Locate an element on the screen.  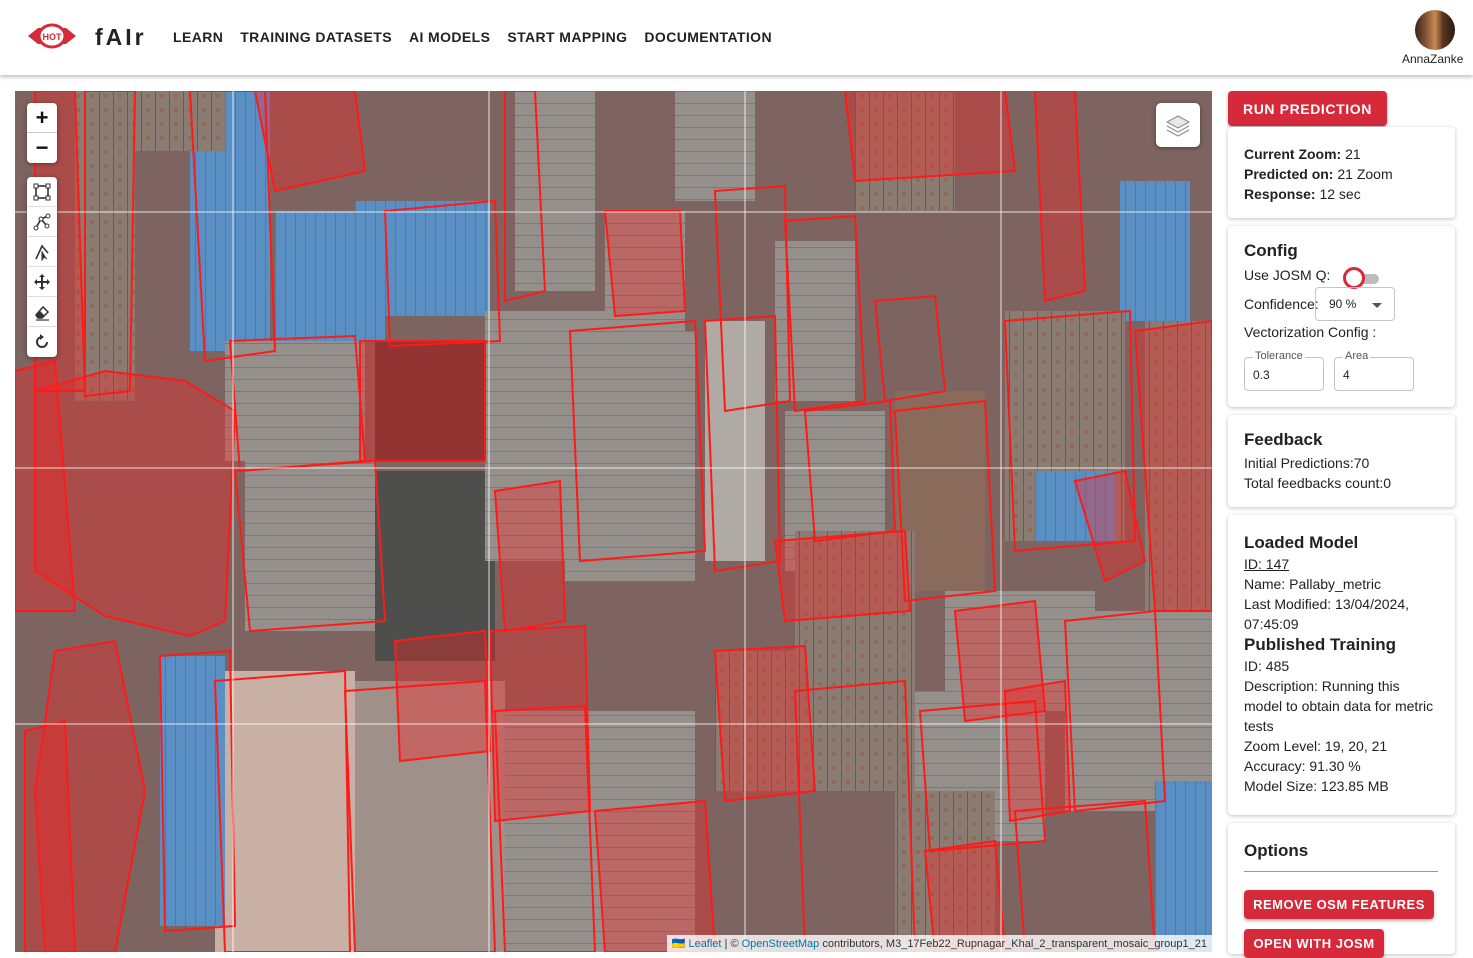
user-avatar is located at coordinates (1435, 30).